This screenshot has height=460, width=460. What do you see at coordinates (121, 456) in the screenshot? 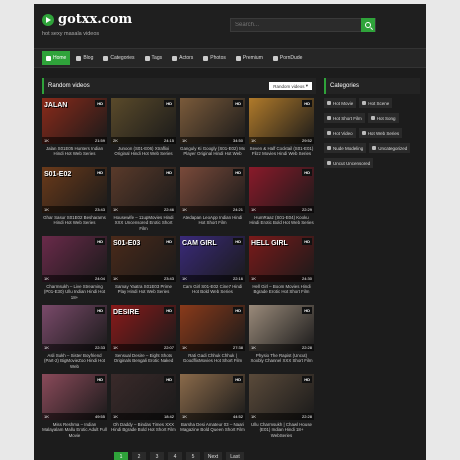
I see `page-1: 1` at bounding box center [121, 456].